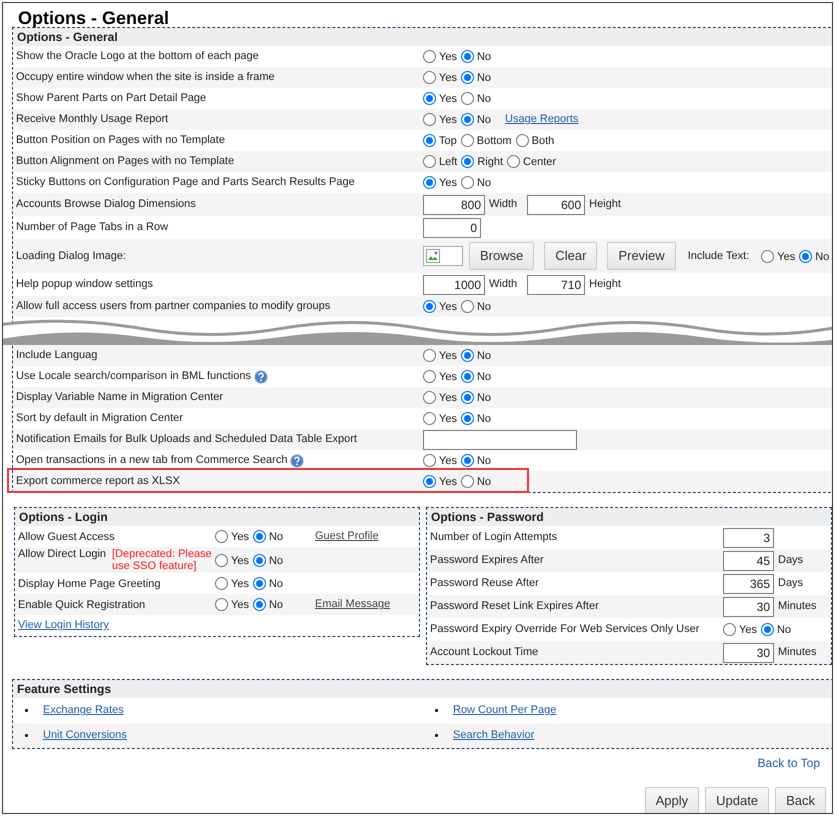 This screenshot has height=816, width=835. Describe the element at coordinates (452, 228) in the screenshot. I see `number-field: 0` at that location.